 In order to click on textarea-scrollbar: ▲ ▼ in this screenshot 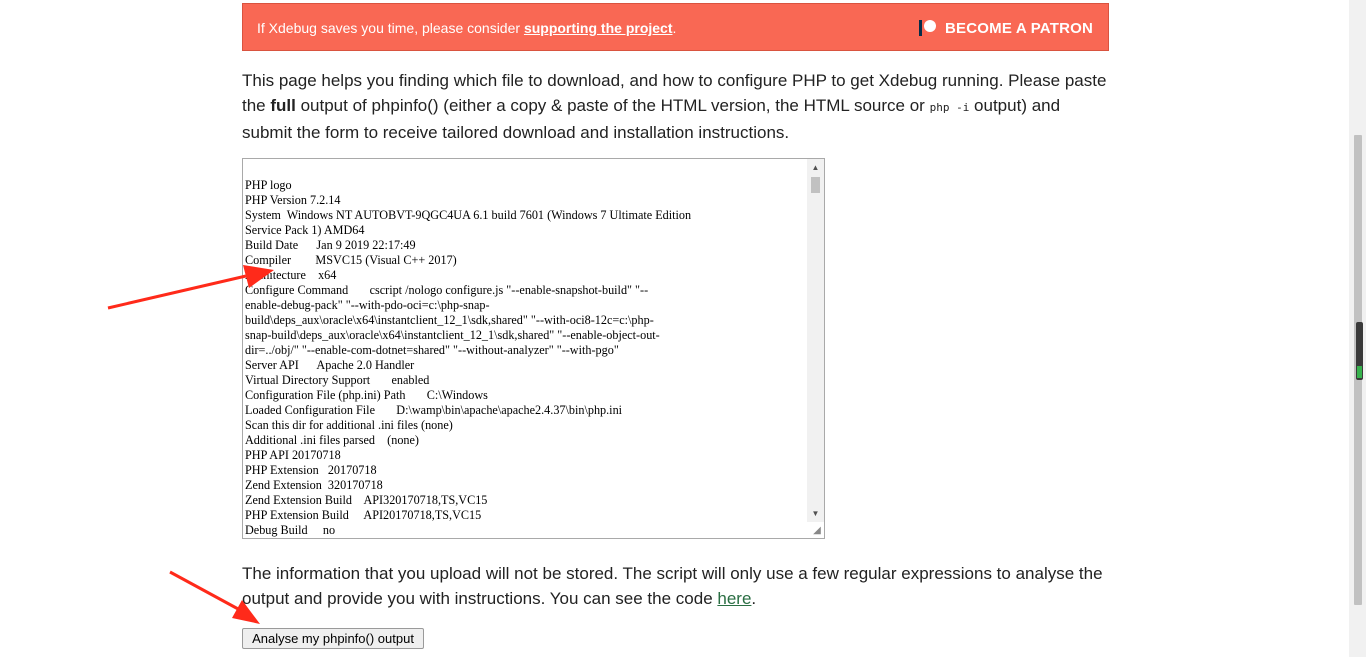, I will do `click(815, 340)`.